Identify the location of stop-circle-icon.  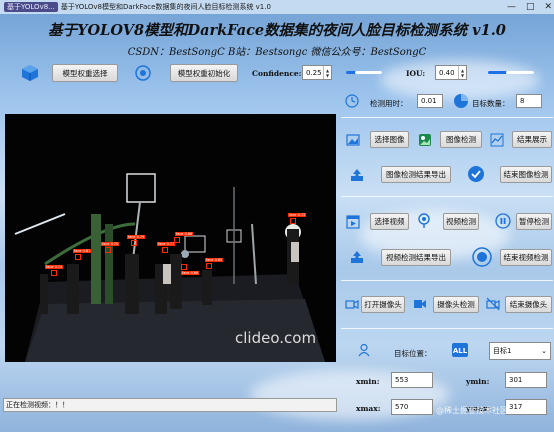
(482, 257).